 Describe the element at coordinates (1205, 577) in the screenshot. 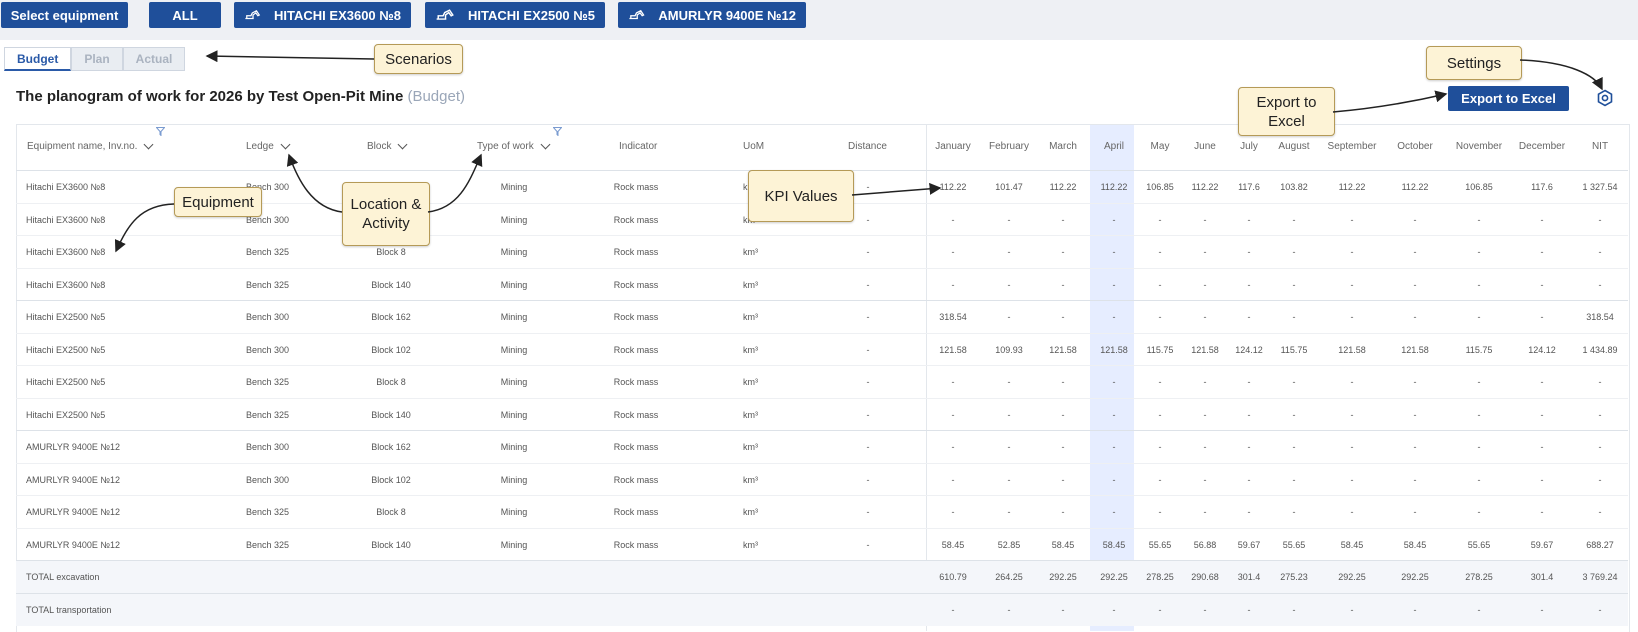

I see `cell-total-value: 290.68` at that location.